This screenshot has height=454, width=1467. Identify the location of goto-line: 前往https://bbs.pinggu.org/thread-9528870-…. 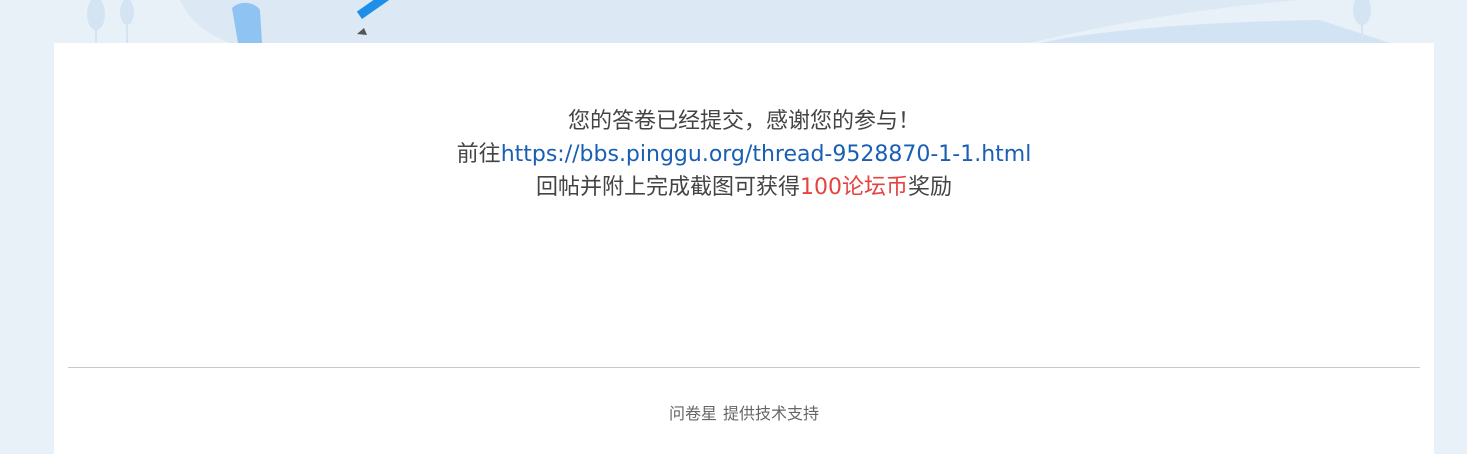
(744, 154).